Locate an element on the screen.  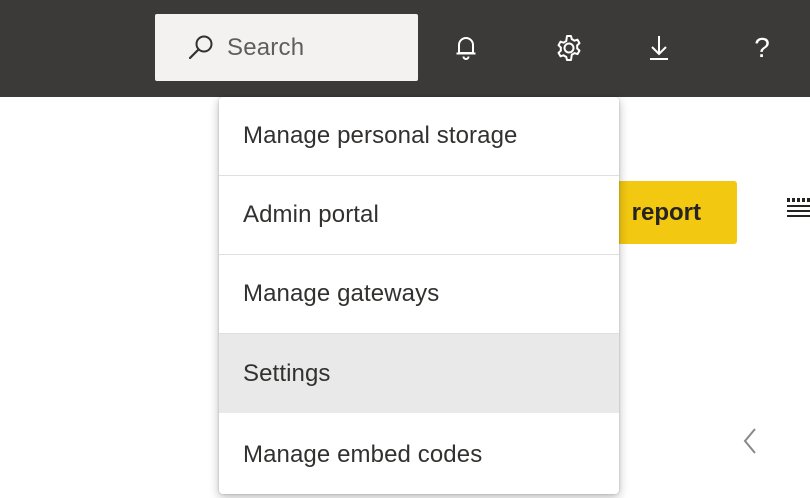
bell-icon is located at coordinates (466, 48).